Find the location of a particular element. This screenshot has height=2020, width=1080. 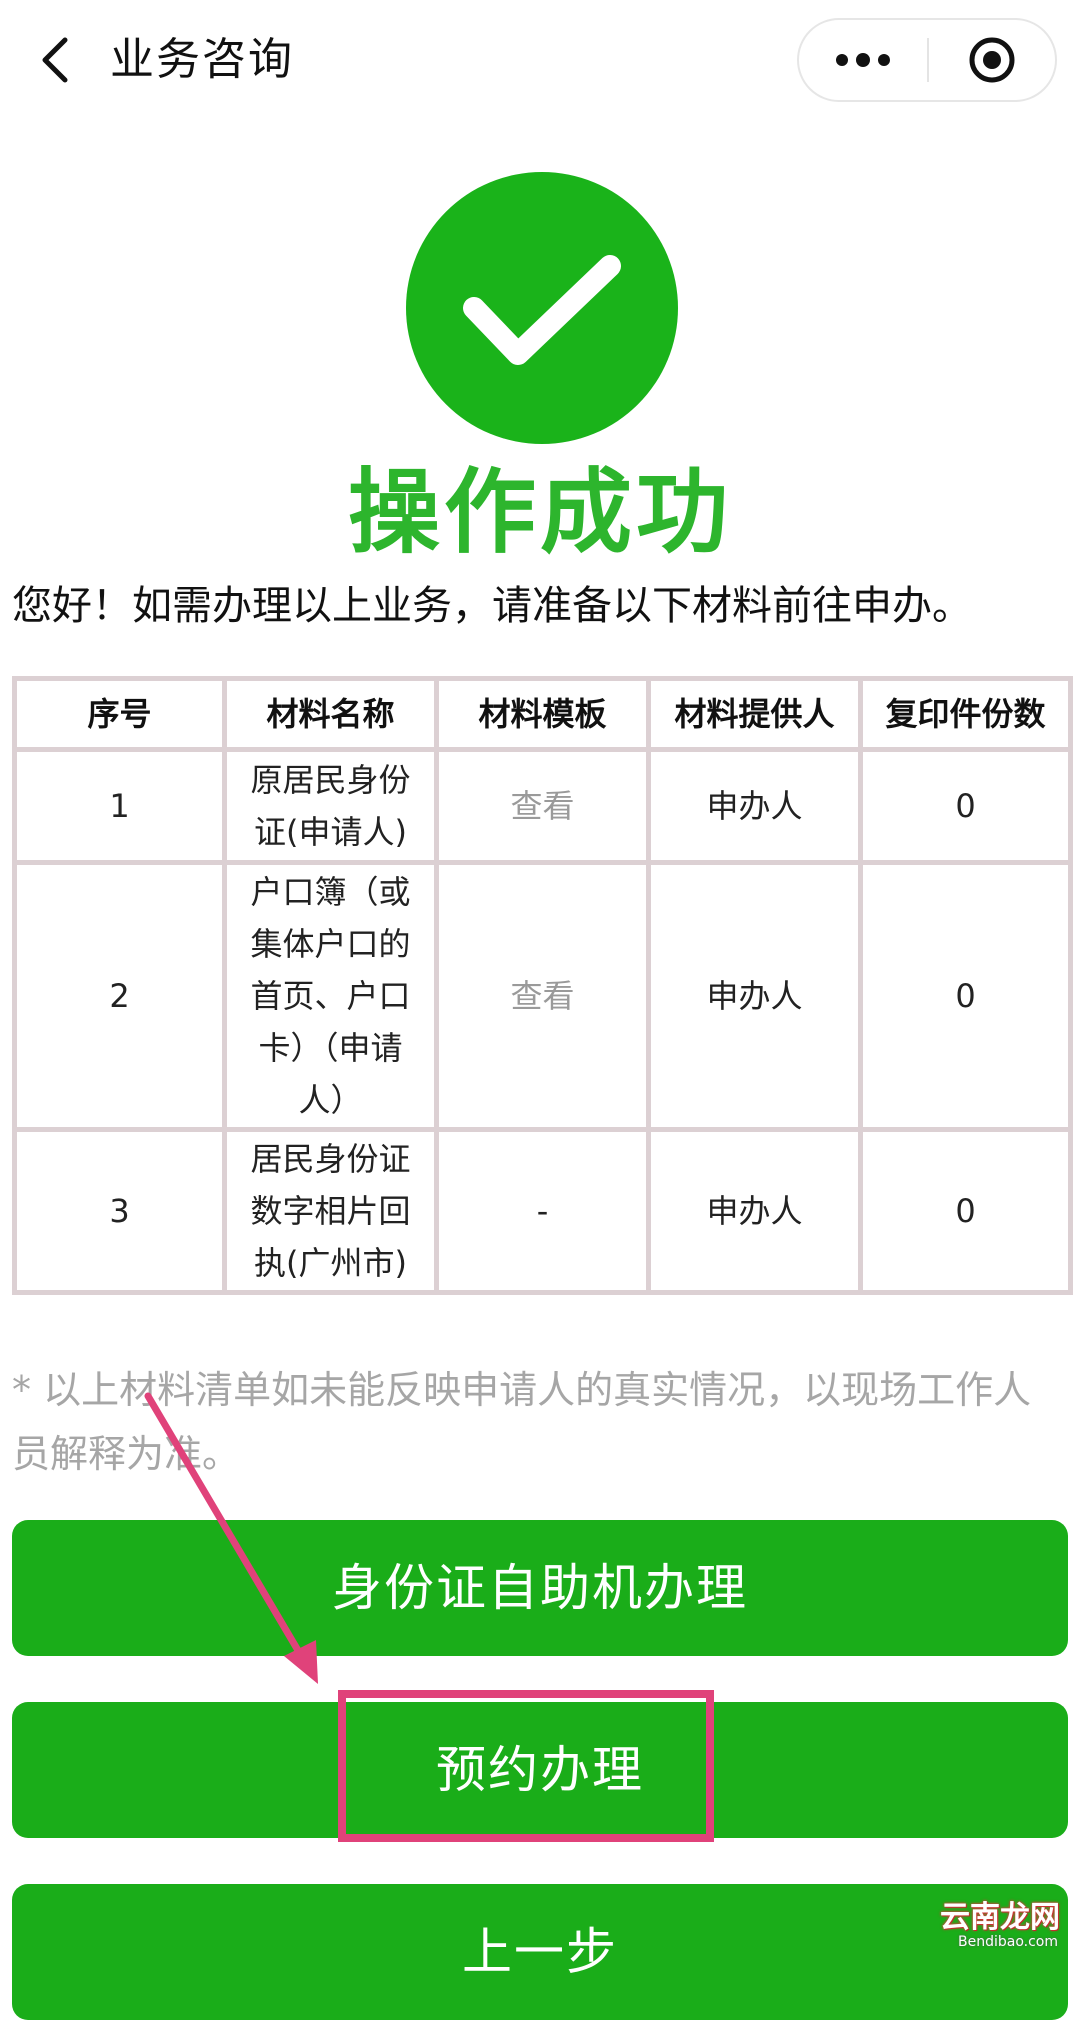

cell-no: 2 is located at coordinates (119, 996).